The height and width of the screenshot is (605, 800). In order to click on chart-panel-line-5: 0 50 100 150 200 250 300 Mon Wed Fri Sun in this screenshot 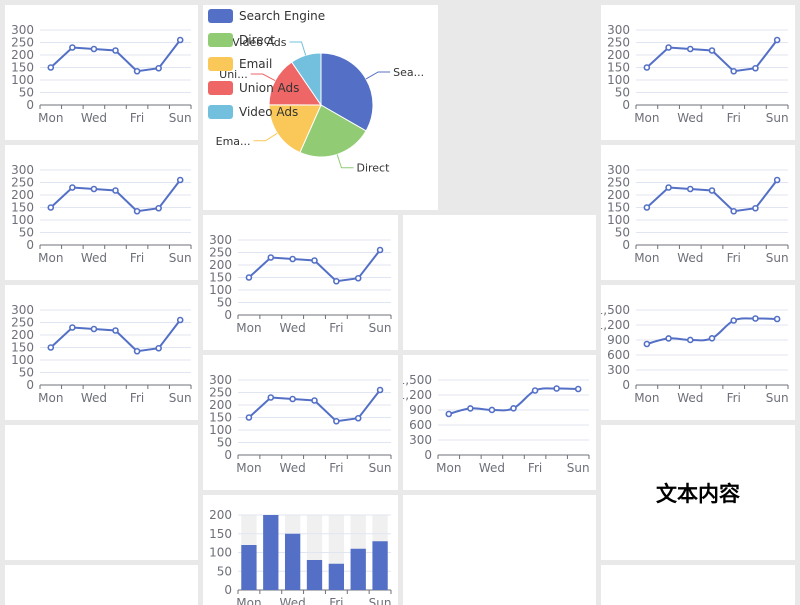, I will do `click(300, 422)`.